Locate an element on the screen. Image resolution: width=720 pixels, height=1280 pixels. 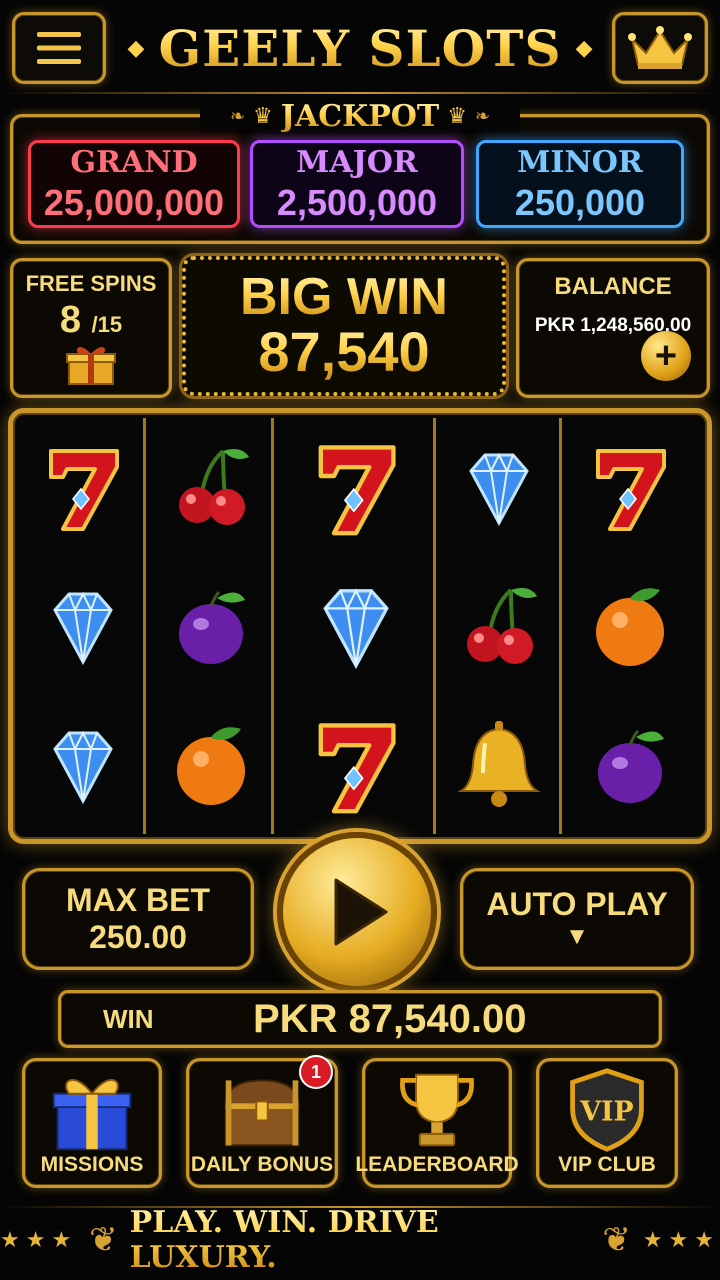
jackpot-major: MAJOR 2,500,000 is located at coordinates (357, 184).